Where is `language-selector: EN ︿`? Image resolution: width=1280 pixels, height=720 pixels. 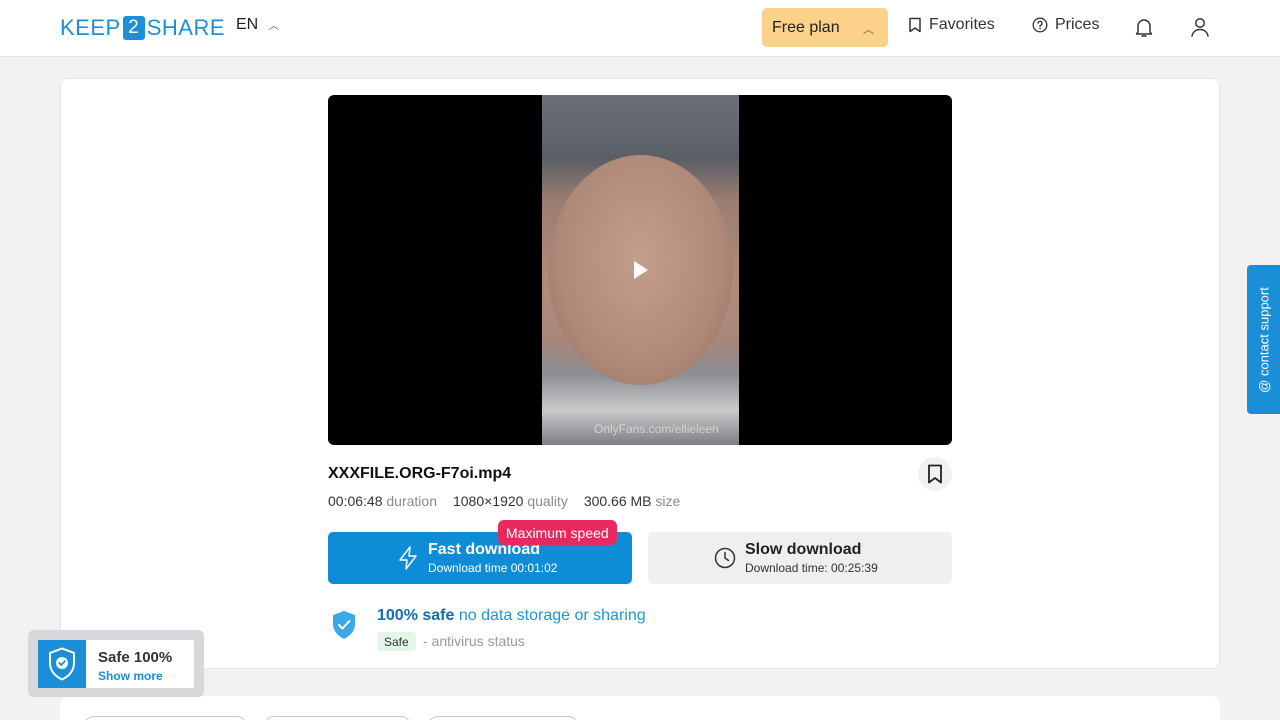
language-selector: EN ︿ is located at coordinates (257, 25).